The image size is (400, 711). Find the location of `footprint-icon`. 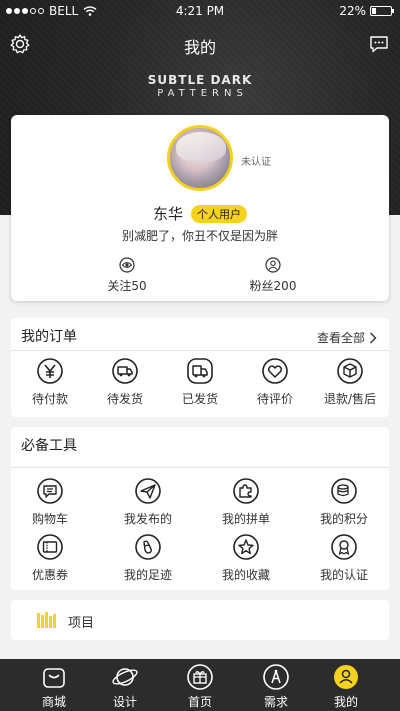

footprint-icon is located at coordinates (148, 547).